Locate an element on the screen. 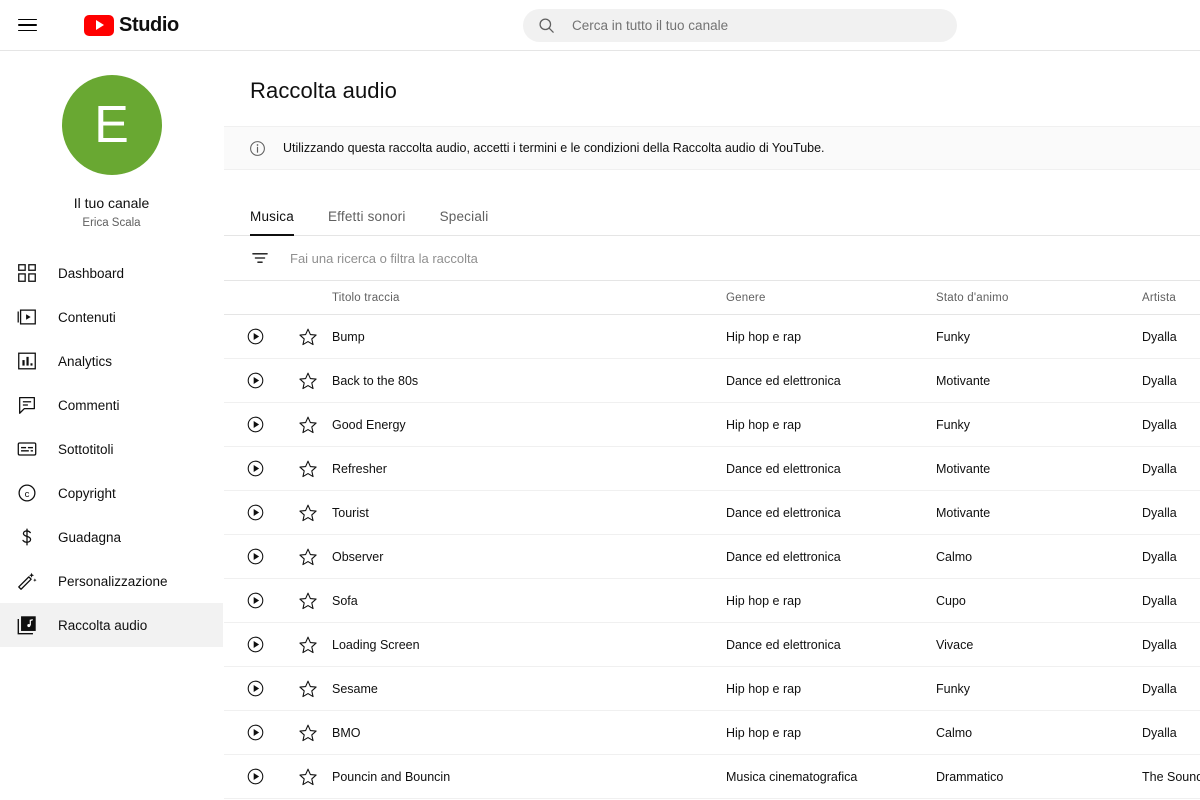  table-row: Bump Hip hop e rap Funky Dyalla is located at coordinates (712, 337).